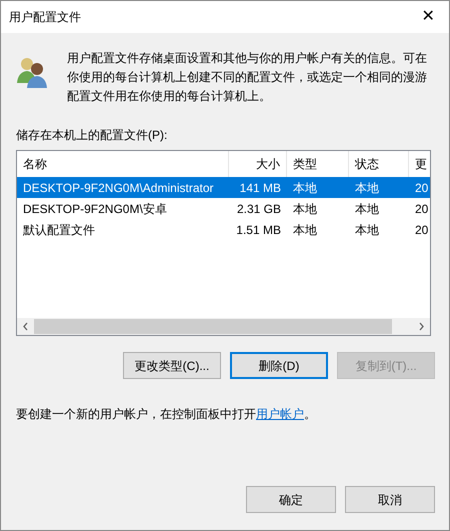  I want to click on profile-row: DESKTOP-9F2NG0M\安卓 2.31 GB 本地 本地 20, so click(223, 208).